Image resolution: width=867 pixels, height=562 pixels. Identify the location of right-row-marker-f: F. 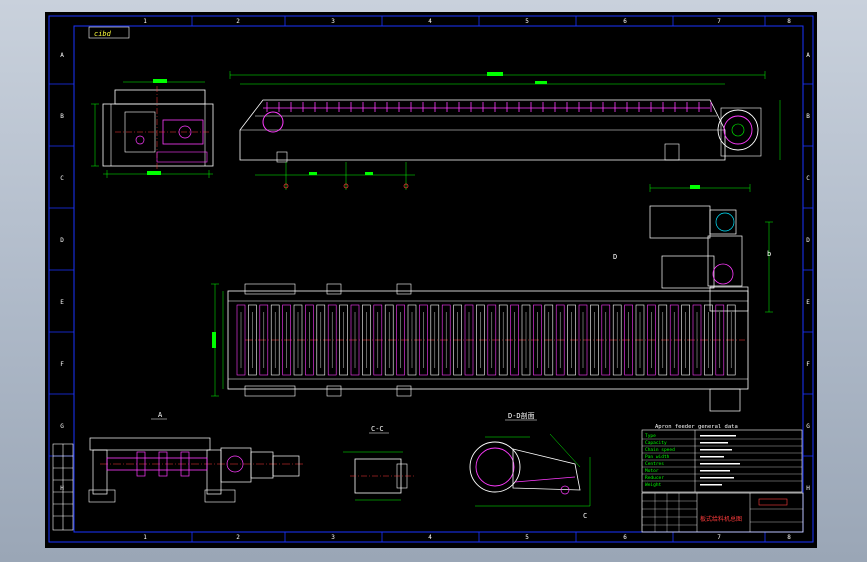
(808, 364).